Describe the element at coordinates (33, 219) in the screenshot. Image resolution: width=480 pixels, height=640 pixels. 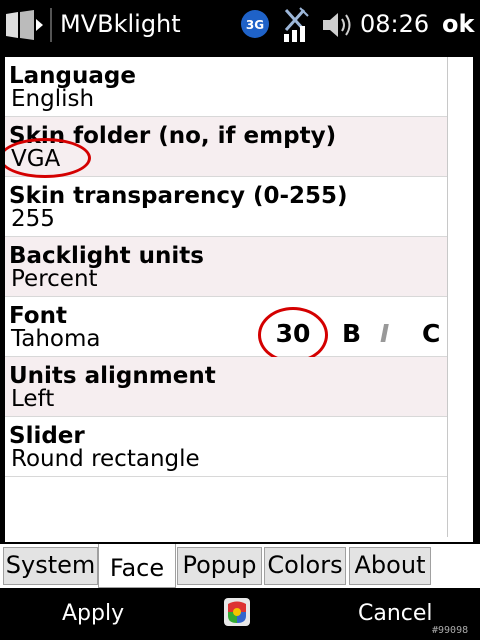
I see `setting-value: 255` at that location.